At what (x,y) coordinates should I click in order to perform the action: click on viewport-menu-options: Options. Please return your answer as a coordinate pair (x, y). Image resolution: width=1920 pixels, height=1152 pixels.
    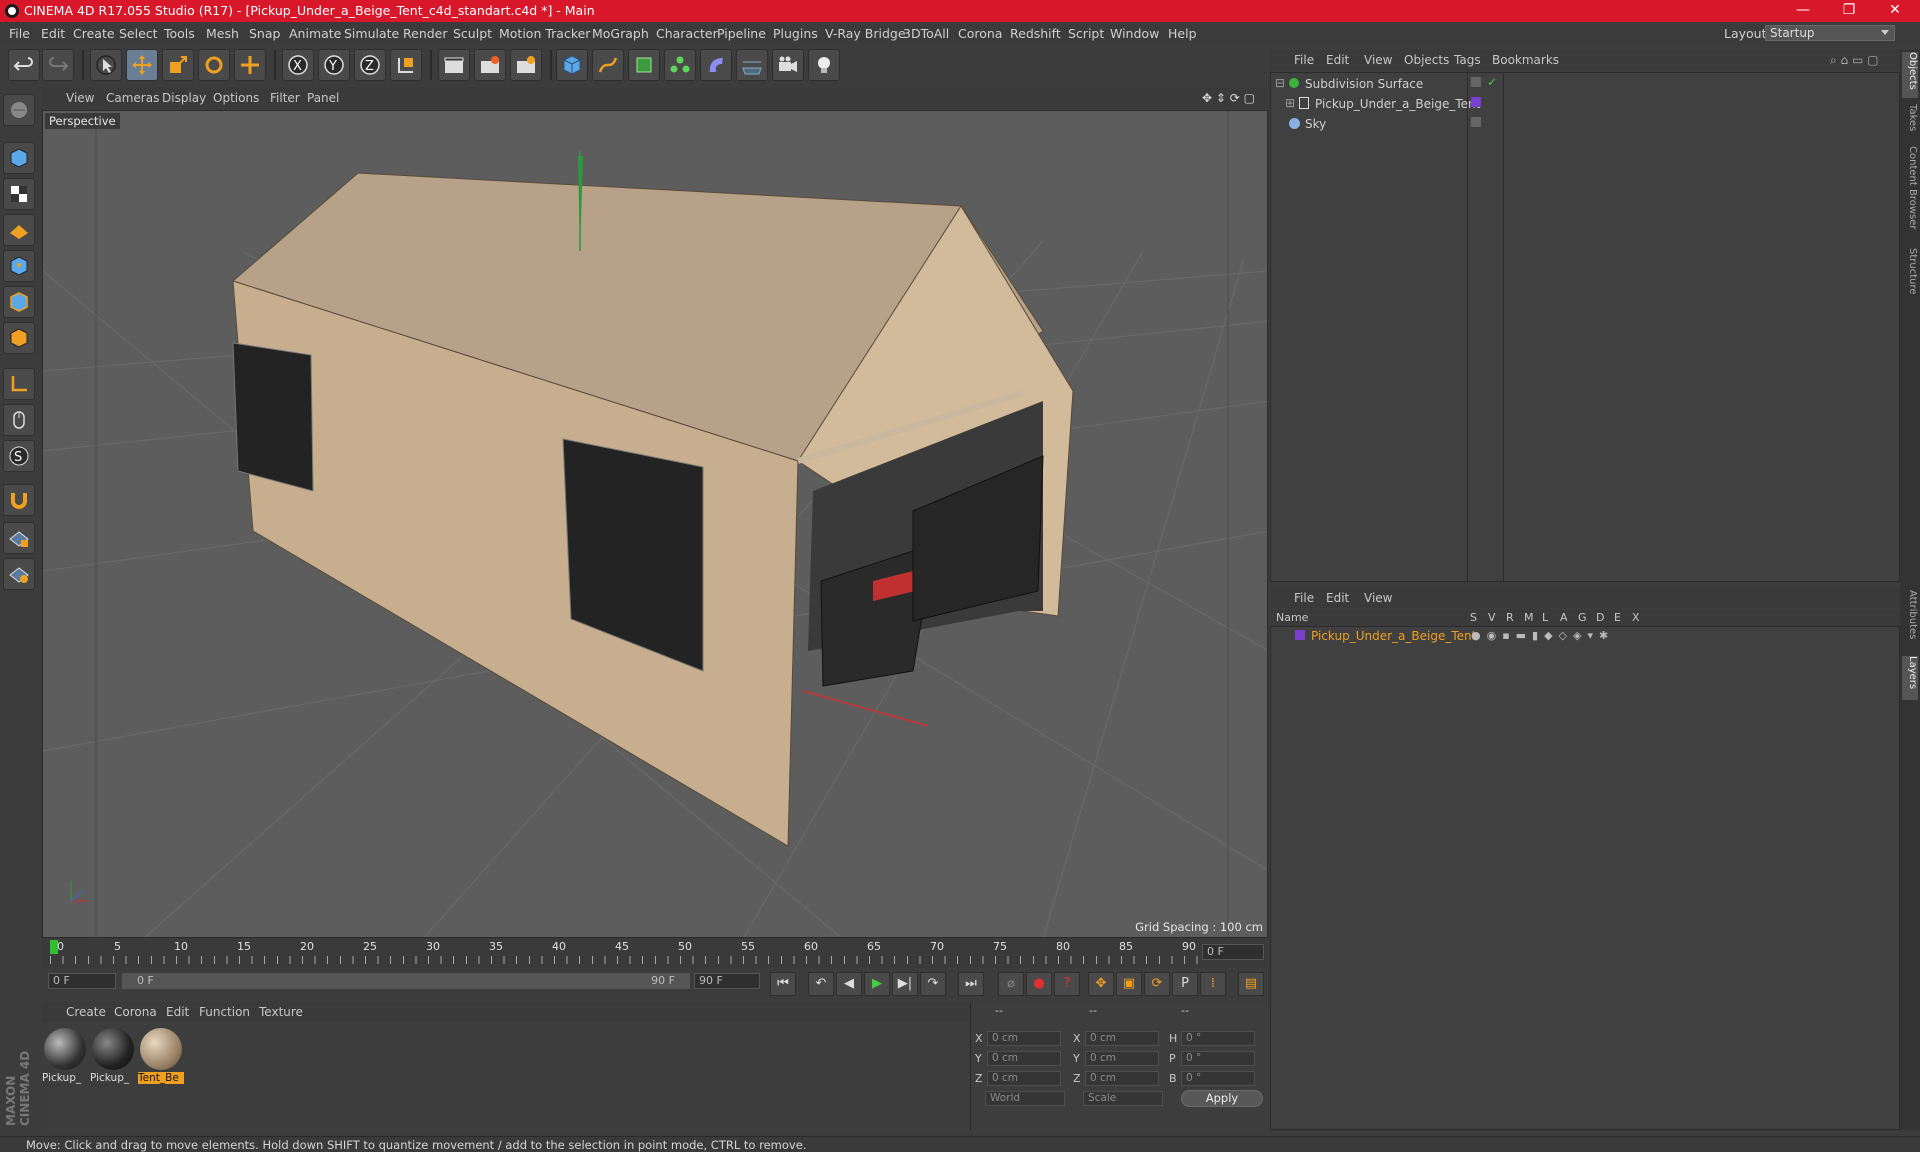
    Looking at the image, I should click on (236, 98).